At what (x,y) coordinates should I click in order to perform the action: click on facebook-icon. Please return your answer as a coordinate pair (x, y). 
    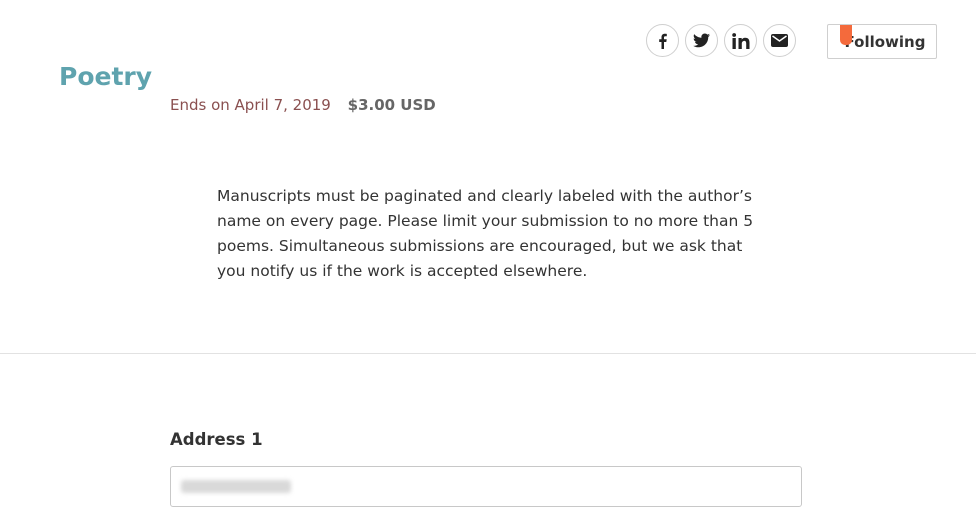
    Looking at the image, I should click on (662, 41).